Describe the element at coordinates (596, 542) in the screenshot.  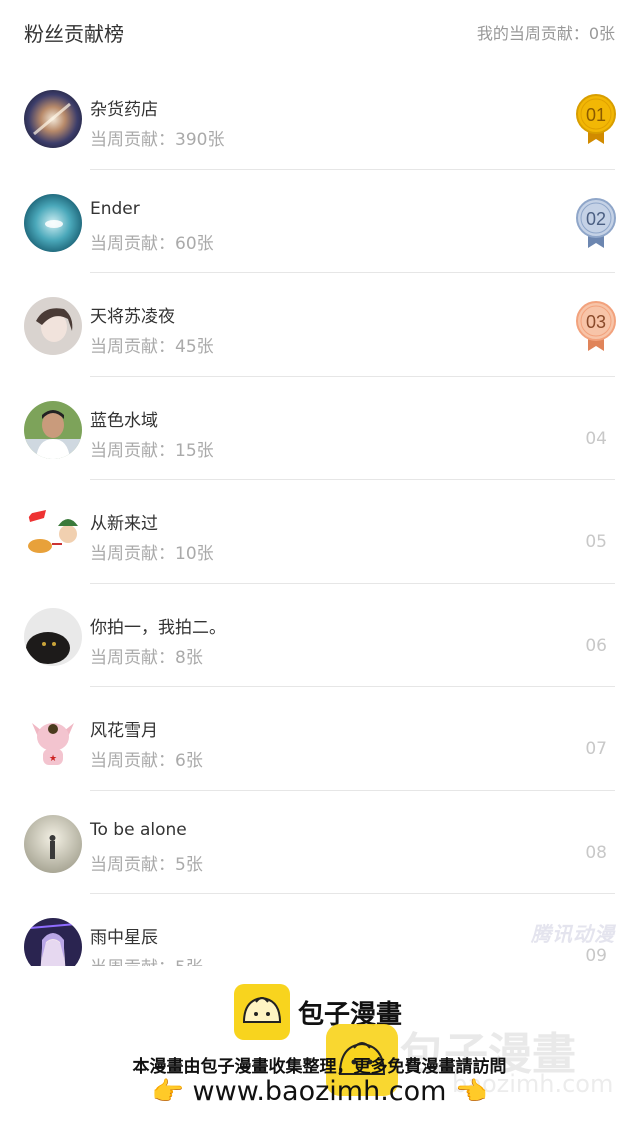
I see `rank-number: 05` at that location.